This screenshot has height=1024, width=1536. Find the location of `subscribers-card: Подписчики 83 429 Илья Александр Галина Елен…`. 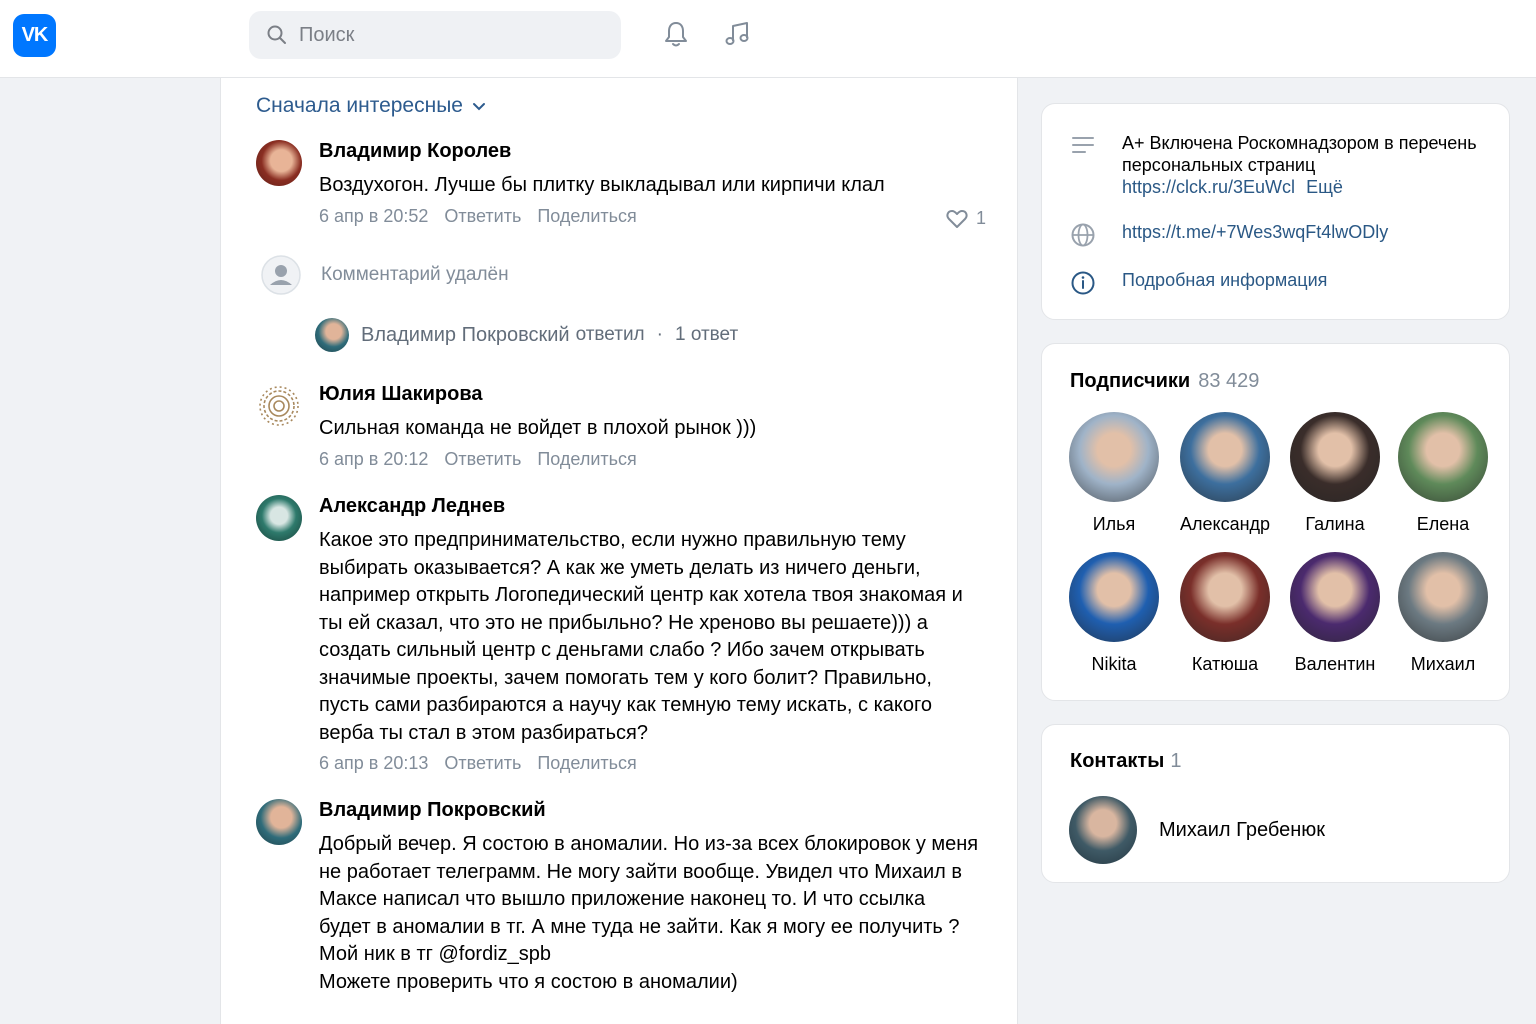

subscribers-card: Подписчики 83 429 Илья Александр Галина Елен… is located at coordinates (1275, 522).